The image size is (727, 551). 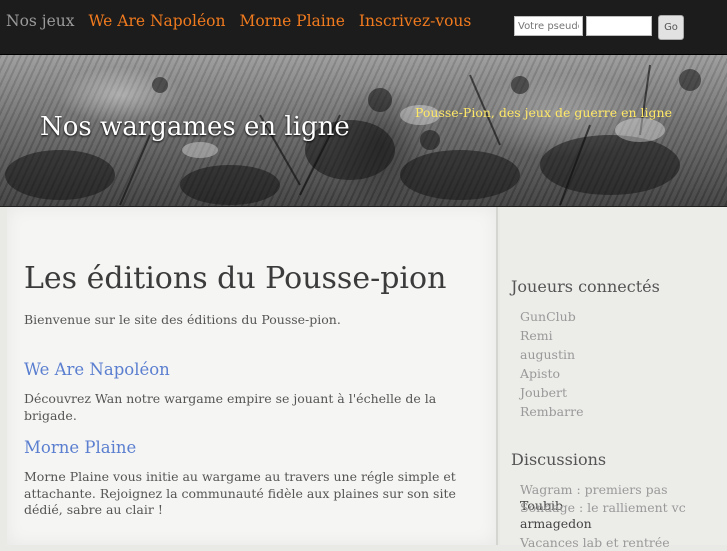 What do you see at coordinates (156, 21) in the screenshot?
I see `nav-we-are-napoleon: We Are Napoléon` at bounding box center [156, 21].